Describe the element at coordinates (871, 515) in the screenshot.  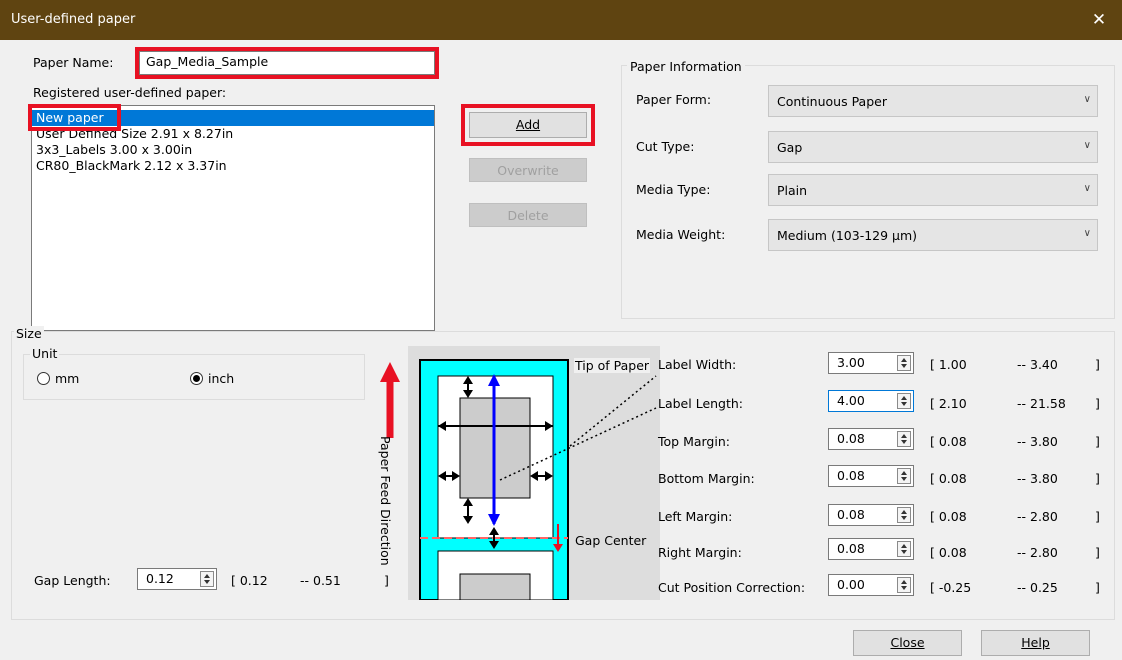
I see `left-margin-input: 0.08` at that location.